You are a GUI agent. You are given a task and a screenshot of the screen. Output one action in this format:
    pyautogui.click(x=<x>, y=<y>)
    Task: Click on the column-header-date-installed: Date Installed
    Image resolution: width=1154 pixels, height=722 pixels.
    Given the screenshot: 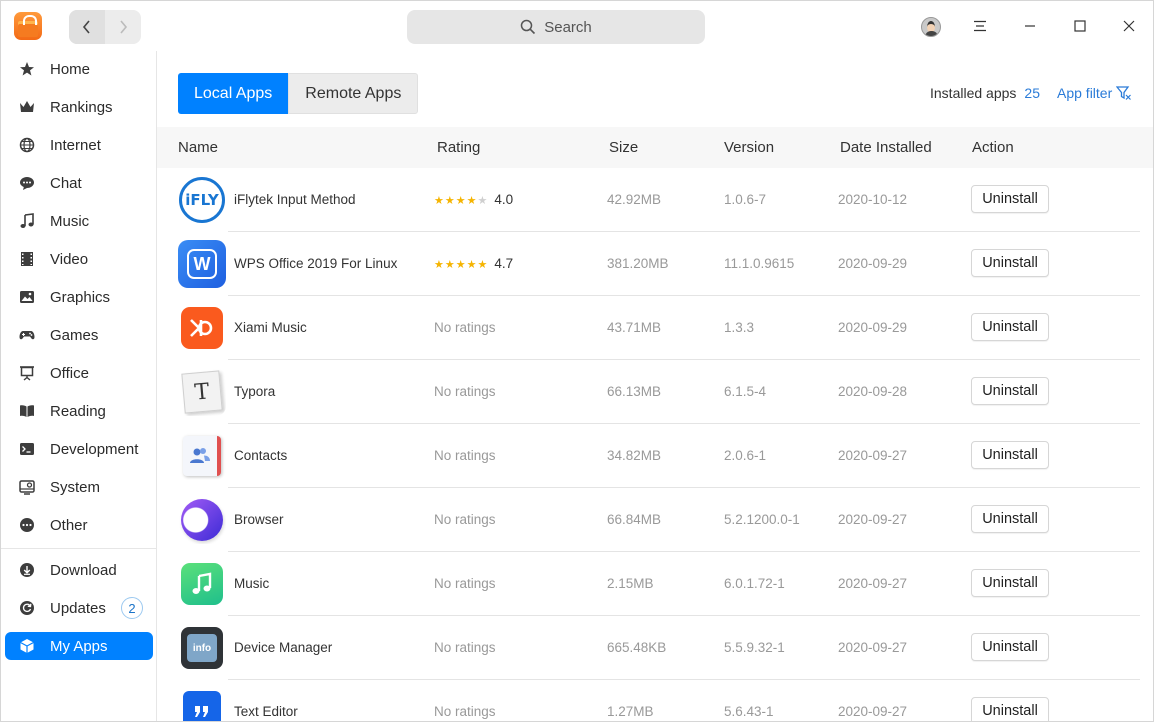 What is the action you would take?
    pyautogui.click(x=886, y=147)
    